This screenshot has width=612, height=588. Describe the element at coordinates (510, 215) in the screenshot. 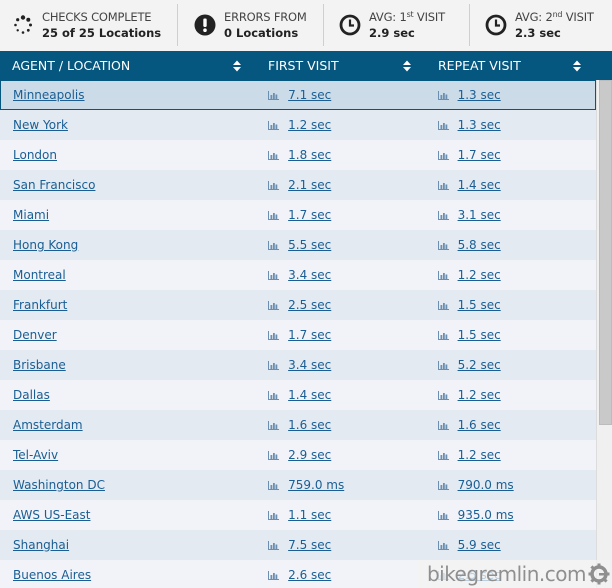

I see `repeat-visit-cell: 3.1 sec` at that location.